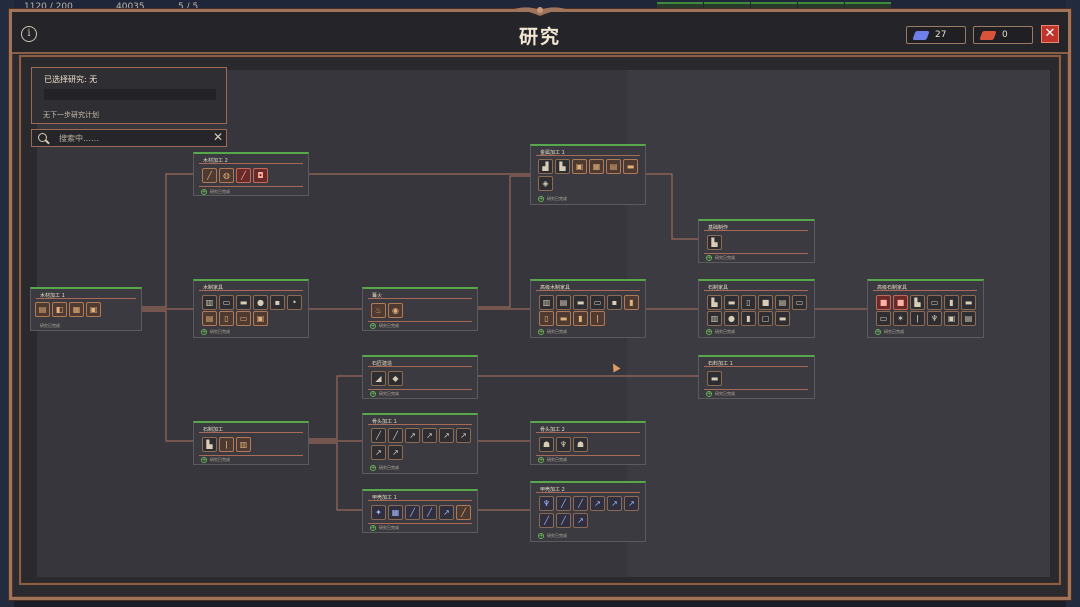 Image resolution: width=1080 pixels, height=607 pixels. What do you see at coordinates (412, 435) in the screenshot?
I see `bone-spear-icon: ↗` at bounding box center [412, 435].